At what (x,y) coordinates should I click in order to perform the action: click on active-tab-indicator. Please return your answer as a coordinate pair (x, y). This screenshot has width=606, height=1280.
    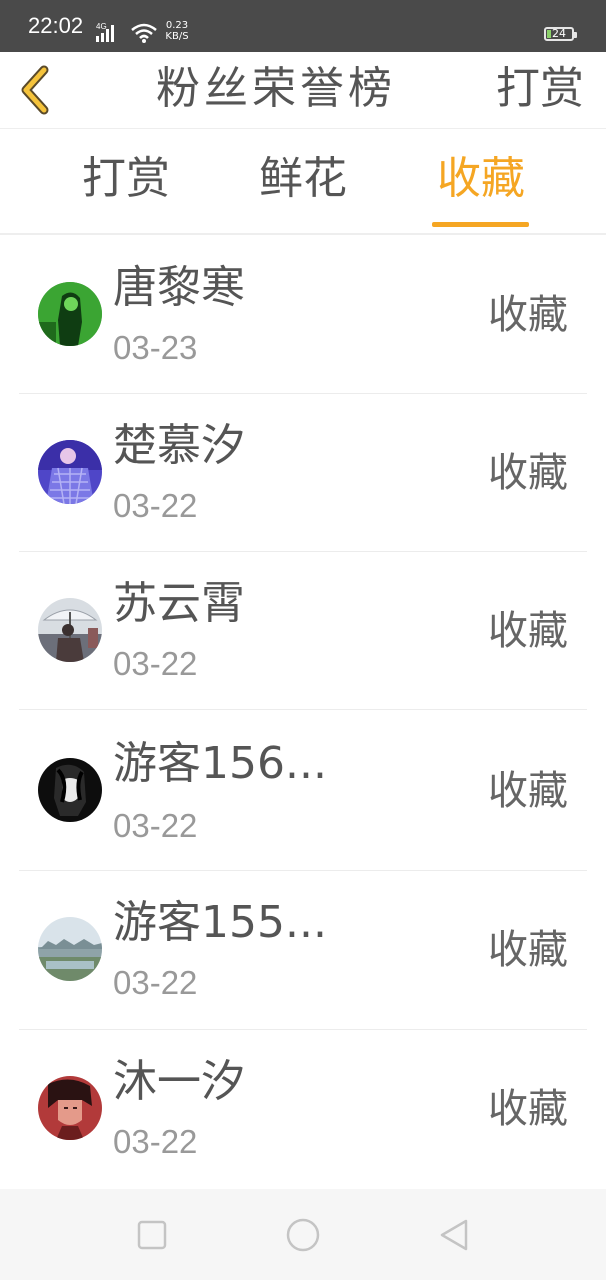
    Looking at the image, I should click on (480, 224).